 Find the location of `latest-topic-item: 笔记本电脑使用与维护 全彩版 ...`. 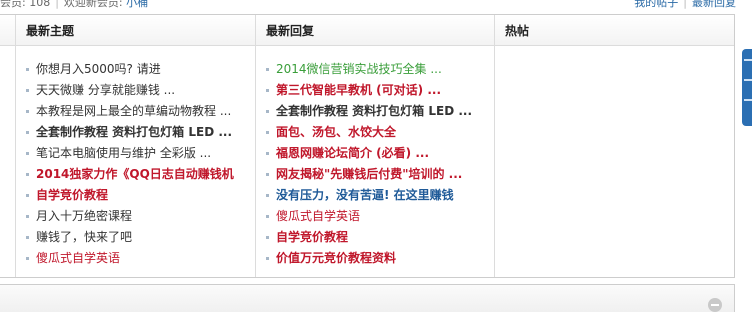

latest-topic-item: 笔记本电脑使用与维护 全彩版 ... is located at coordinates (138, 153).